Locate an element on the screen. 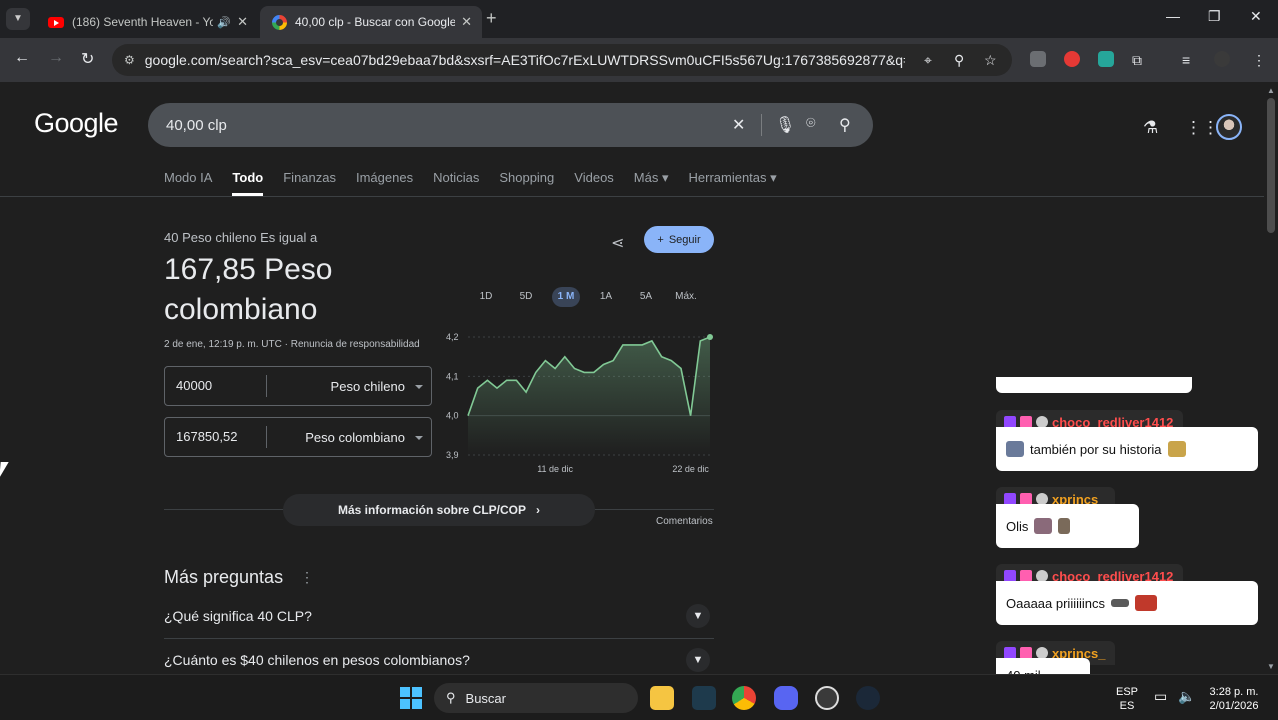 Image resolution: width=1278 pixels, height=720 pixels. to-amount-input: 167850,52 is located at coordinates (216, 437).